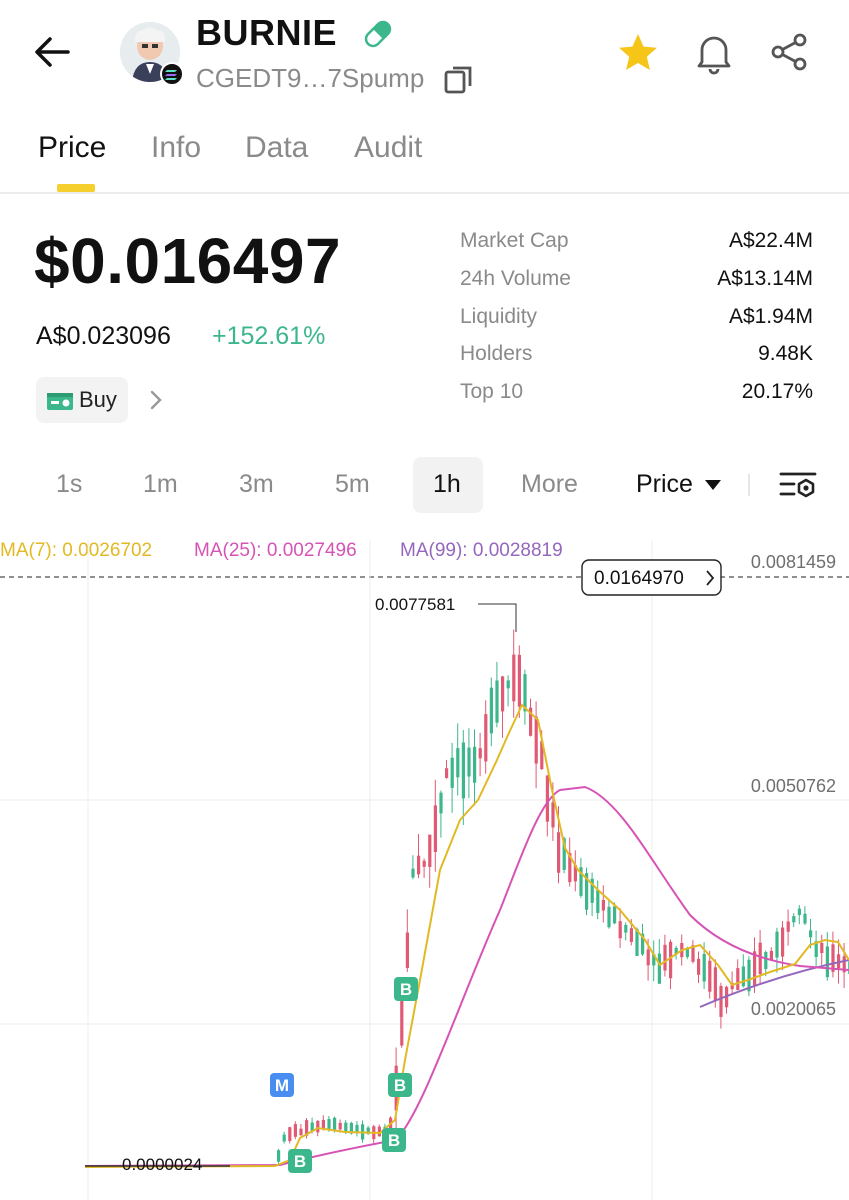 The height and width of the screenshot is (1200, 849). I want to click on interval-1s: 1s, so click(69, 484).